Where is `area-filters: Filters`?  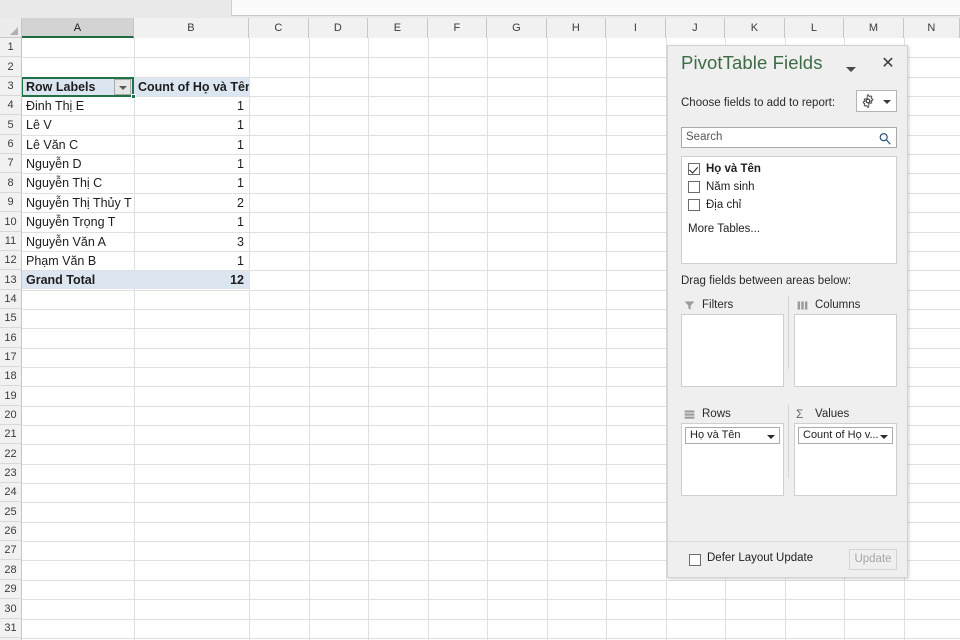
area-filters: Filters is located at coordinates (732, 341).